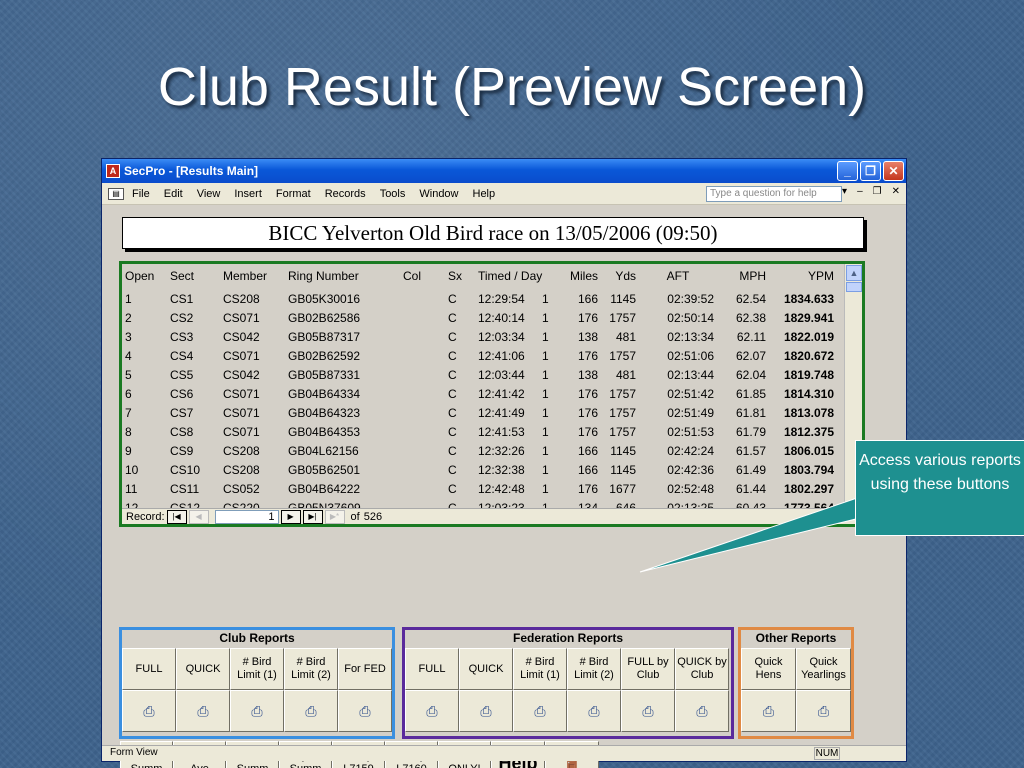 This screenshot has height=768, width=1024. What do you see at coordinates (486, 669) in the screenshot?
I see `federation_reports-button: QUICK` at bounding box center [486, 669].